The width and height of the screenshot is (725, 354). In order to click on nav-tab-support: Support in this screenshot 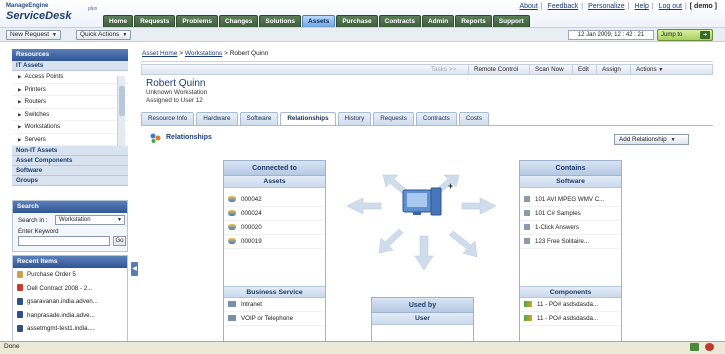, I will do `click(511, 21)`.